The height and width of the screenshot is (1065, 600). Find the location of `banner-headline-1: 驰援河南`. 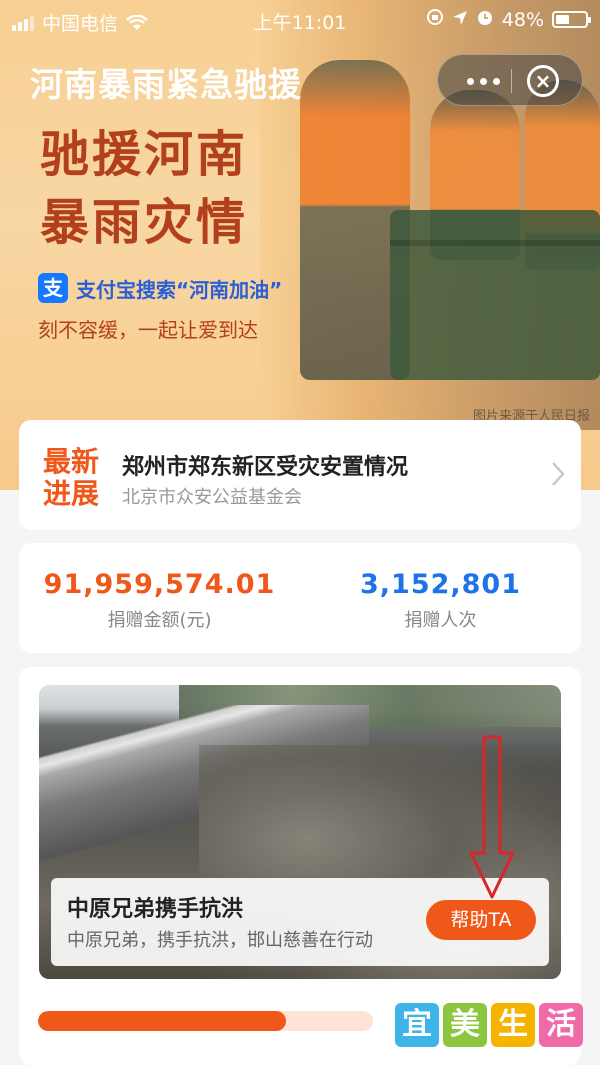

banner-headline-1: 驰援河南 is located at coordinates (144, 154).